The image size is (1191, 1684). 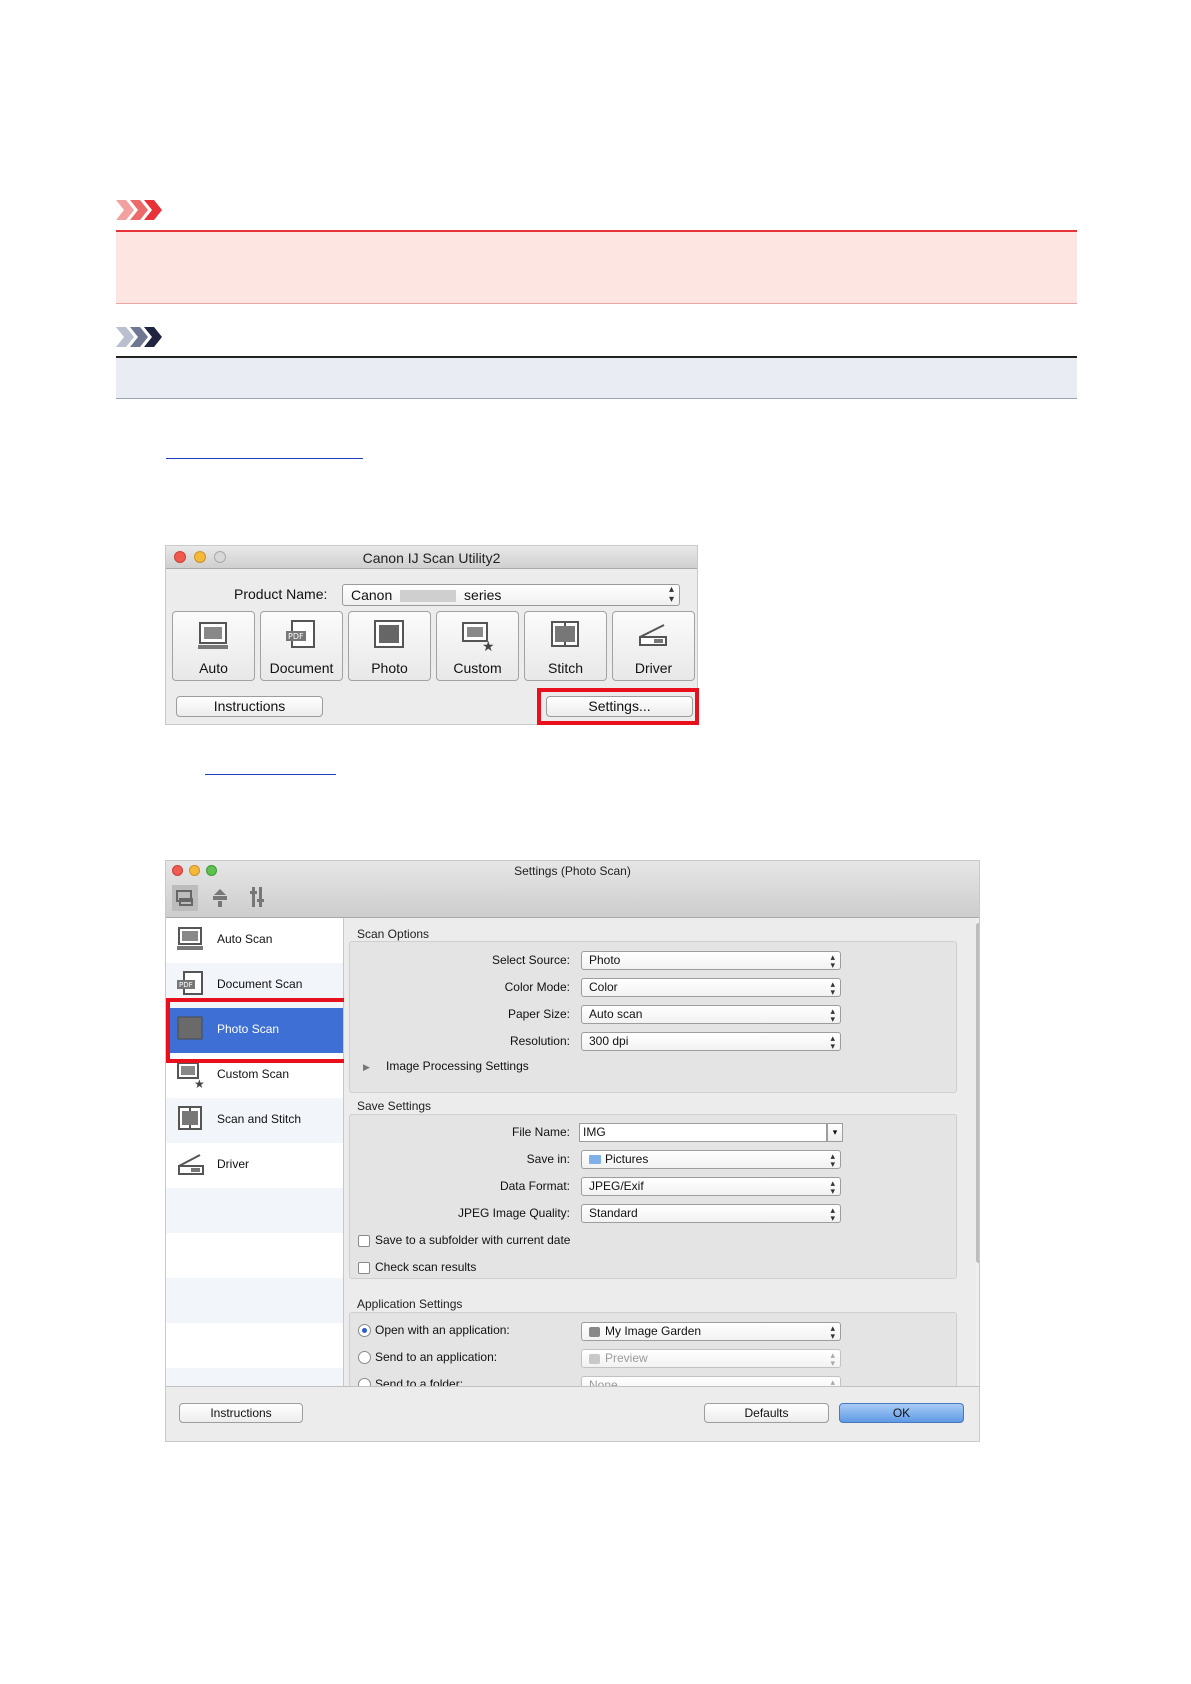 What do you see at coordinates (711, 1014) in the screenshot?
I see `paper-size-select: Auto scan ▴ ▾` at bounding box center [711, 1014].